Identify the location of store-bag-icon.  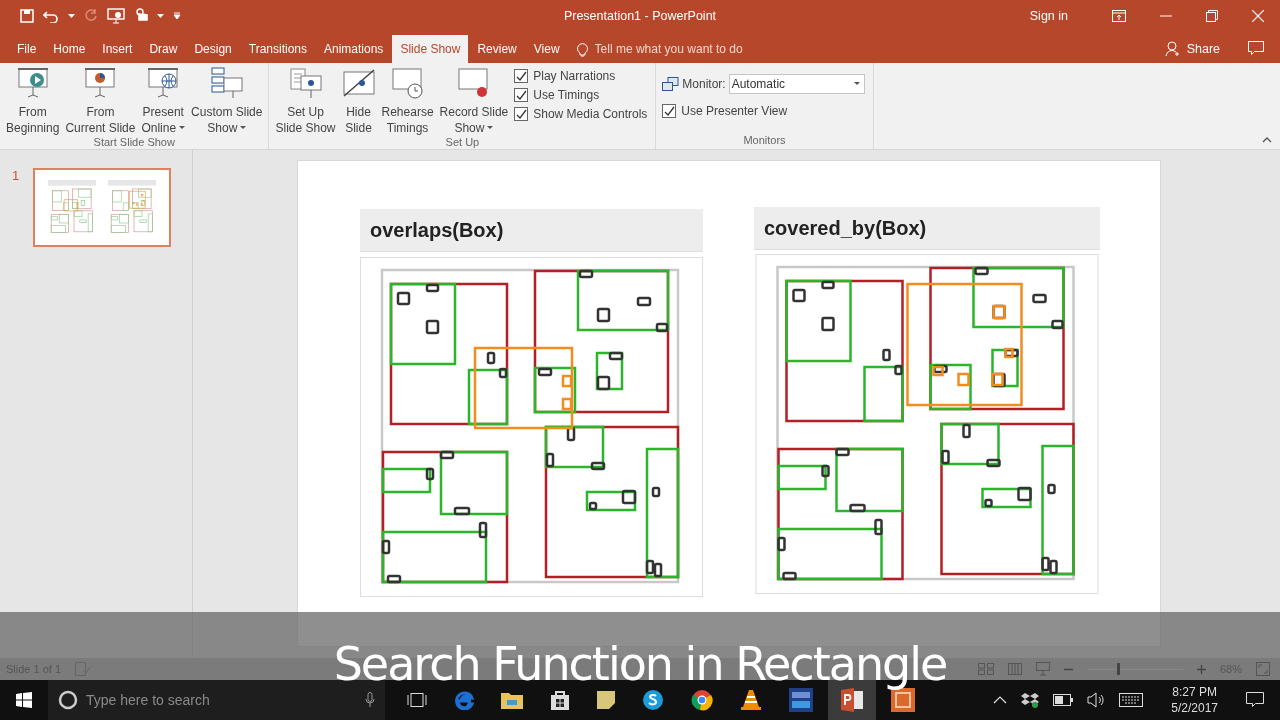
(560, 700).